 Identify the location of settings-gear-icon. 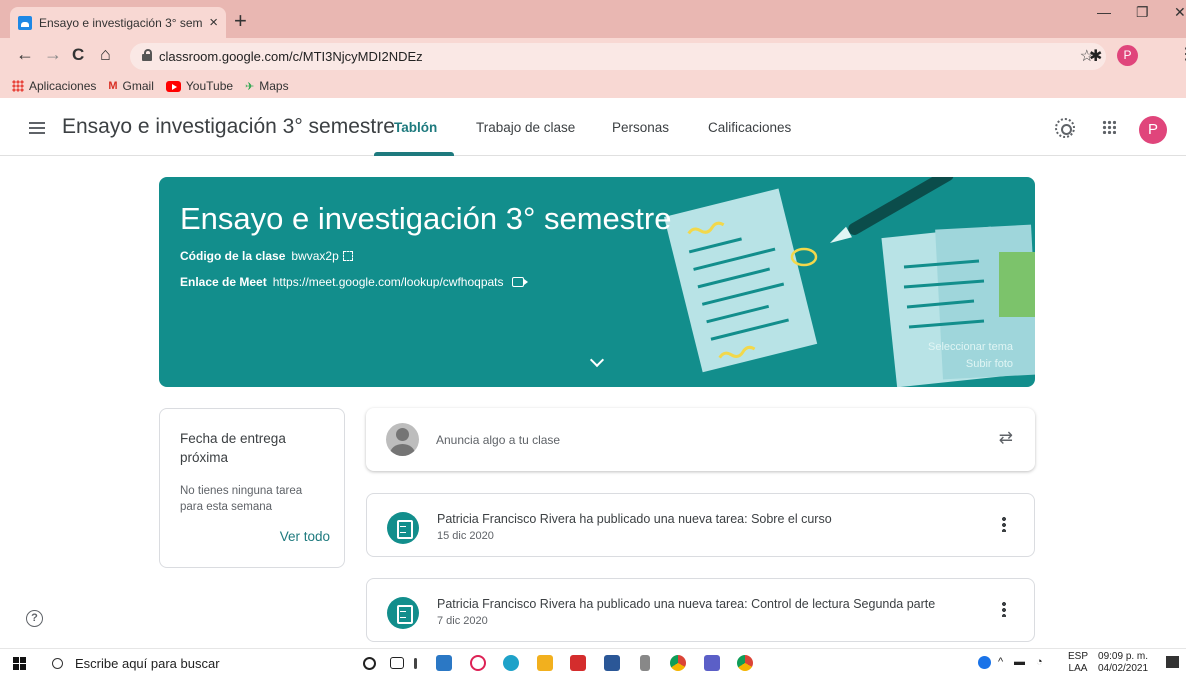
(1065, 128).